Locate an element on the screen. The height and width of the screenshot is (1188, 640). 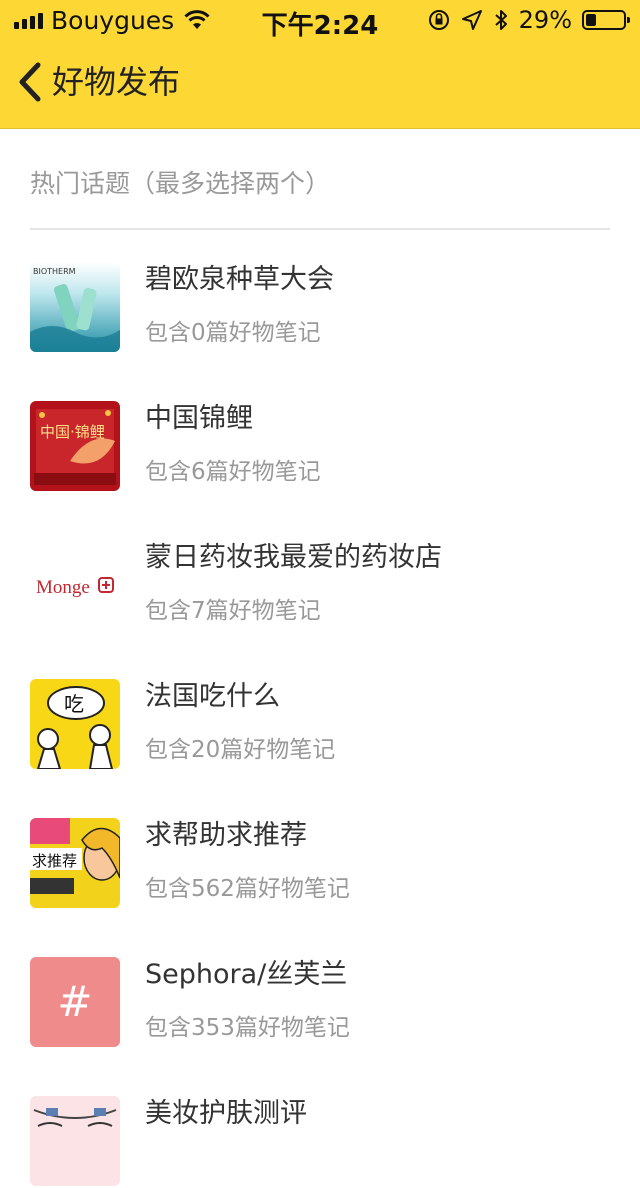
hash-icon: # is located at coordinates (75, 1002).